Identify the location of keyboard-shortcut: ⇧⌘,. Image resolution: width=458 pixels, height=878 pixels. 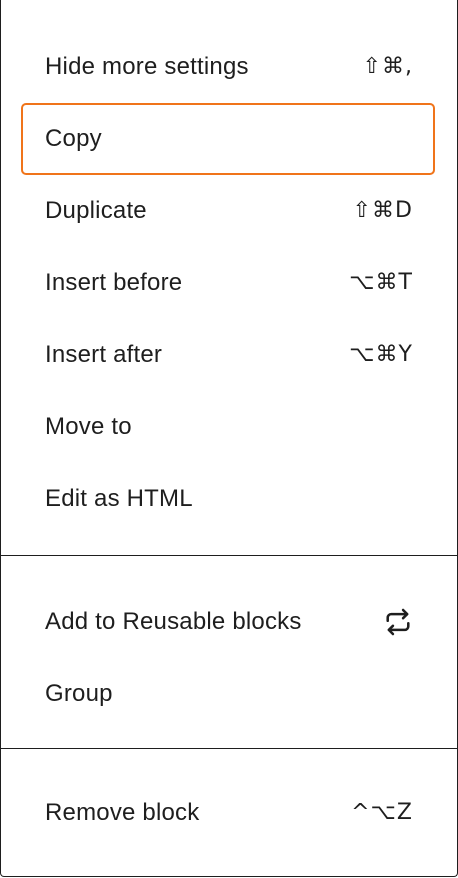
(387, 66).